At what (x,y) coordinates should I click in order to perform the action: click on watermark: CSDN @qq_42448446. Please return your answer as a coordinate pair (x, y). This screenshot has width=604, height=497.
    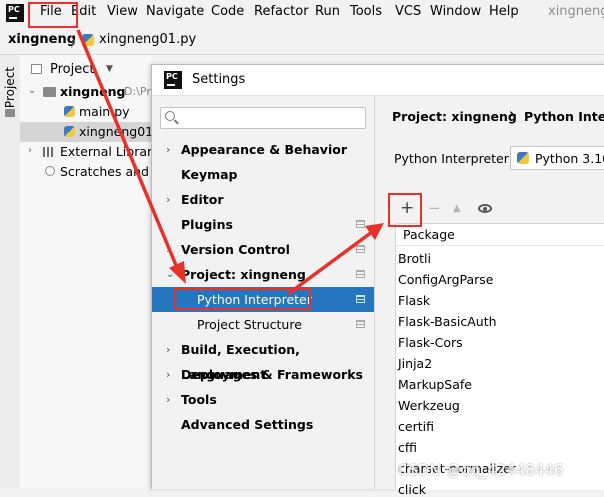
    Looking at the image, I should click on (481, 470).